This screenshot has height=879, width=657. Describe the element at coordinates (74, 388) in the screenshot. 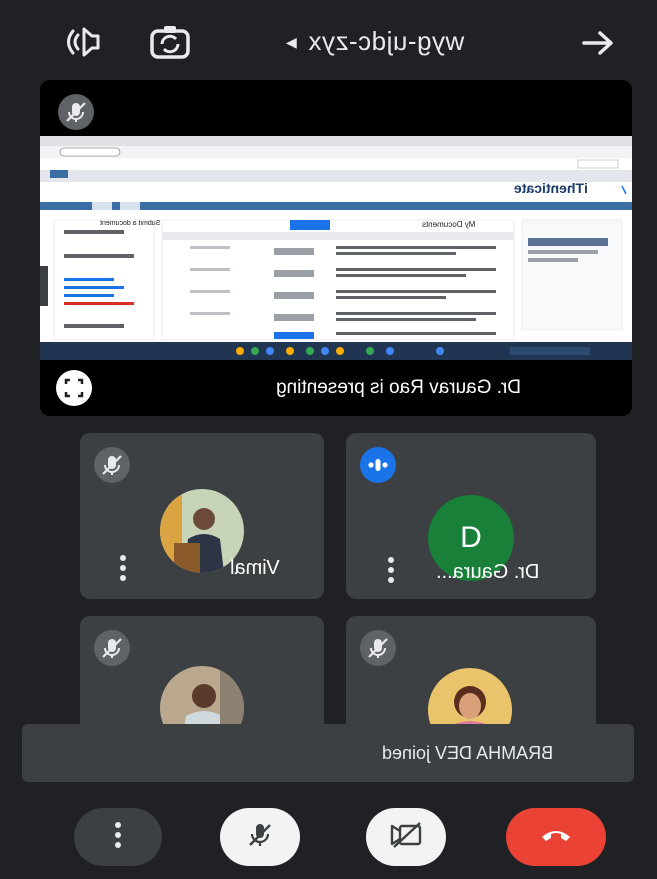

I see `fullscreen-icon` at that location.